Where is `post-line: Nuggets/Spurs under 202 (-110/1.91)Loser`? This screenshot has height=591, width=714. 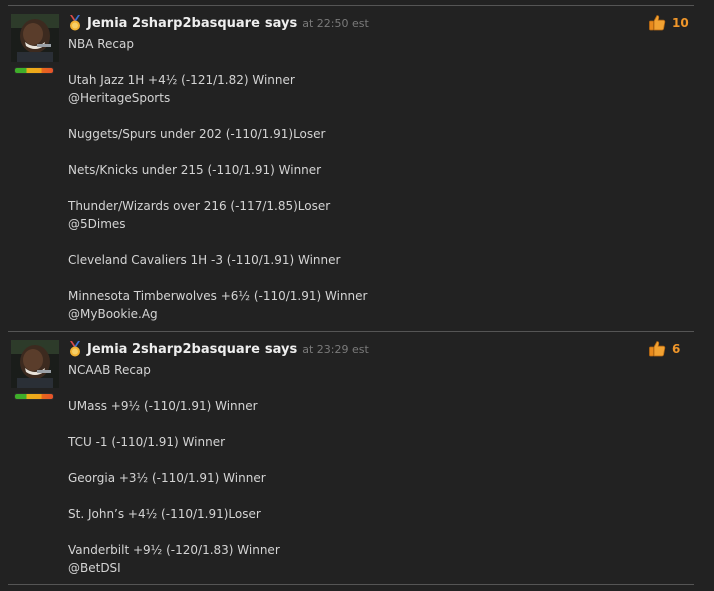 post-line: Nuggets/Spurs under 202 (-110/1.91)Loser is located at coordinates (197, 134).